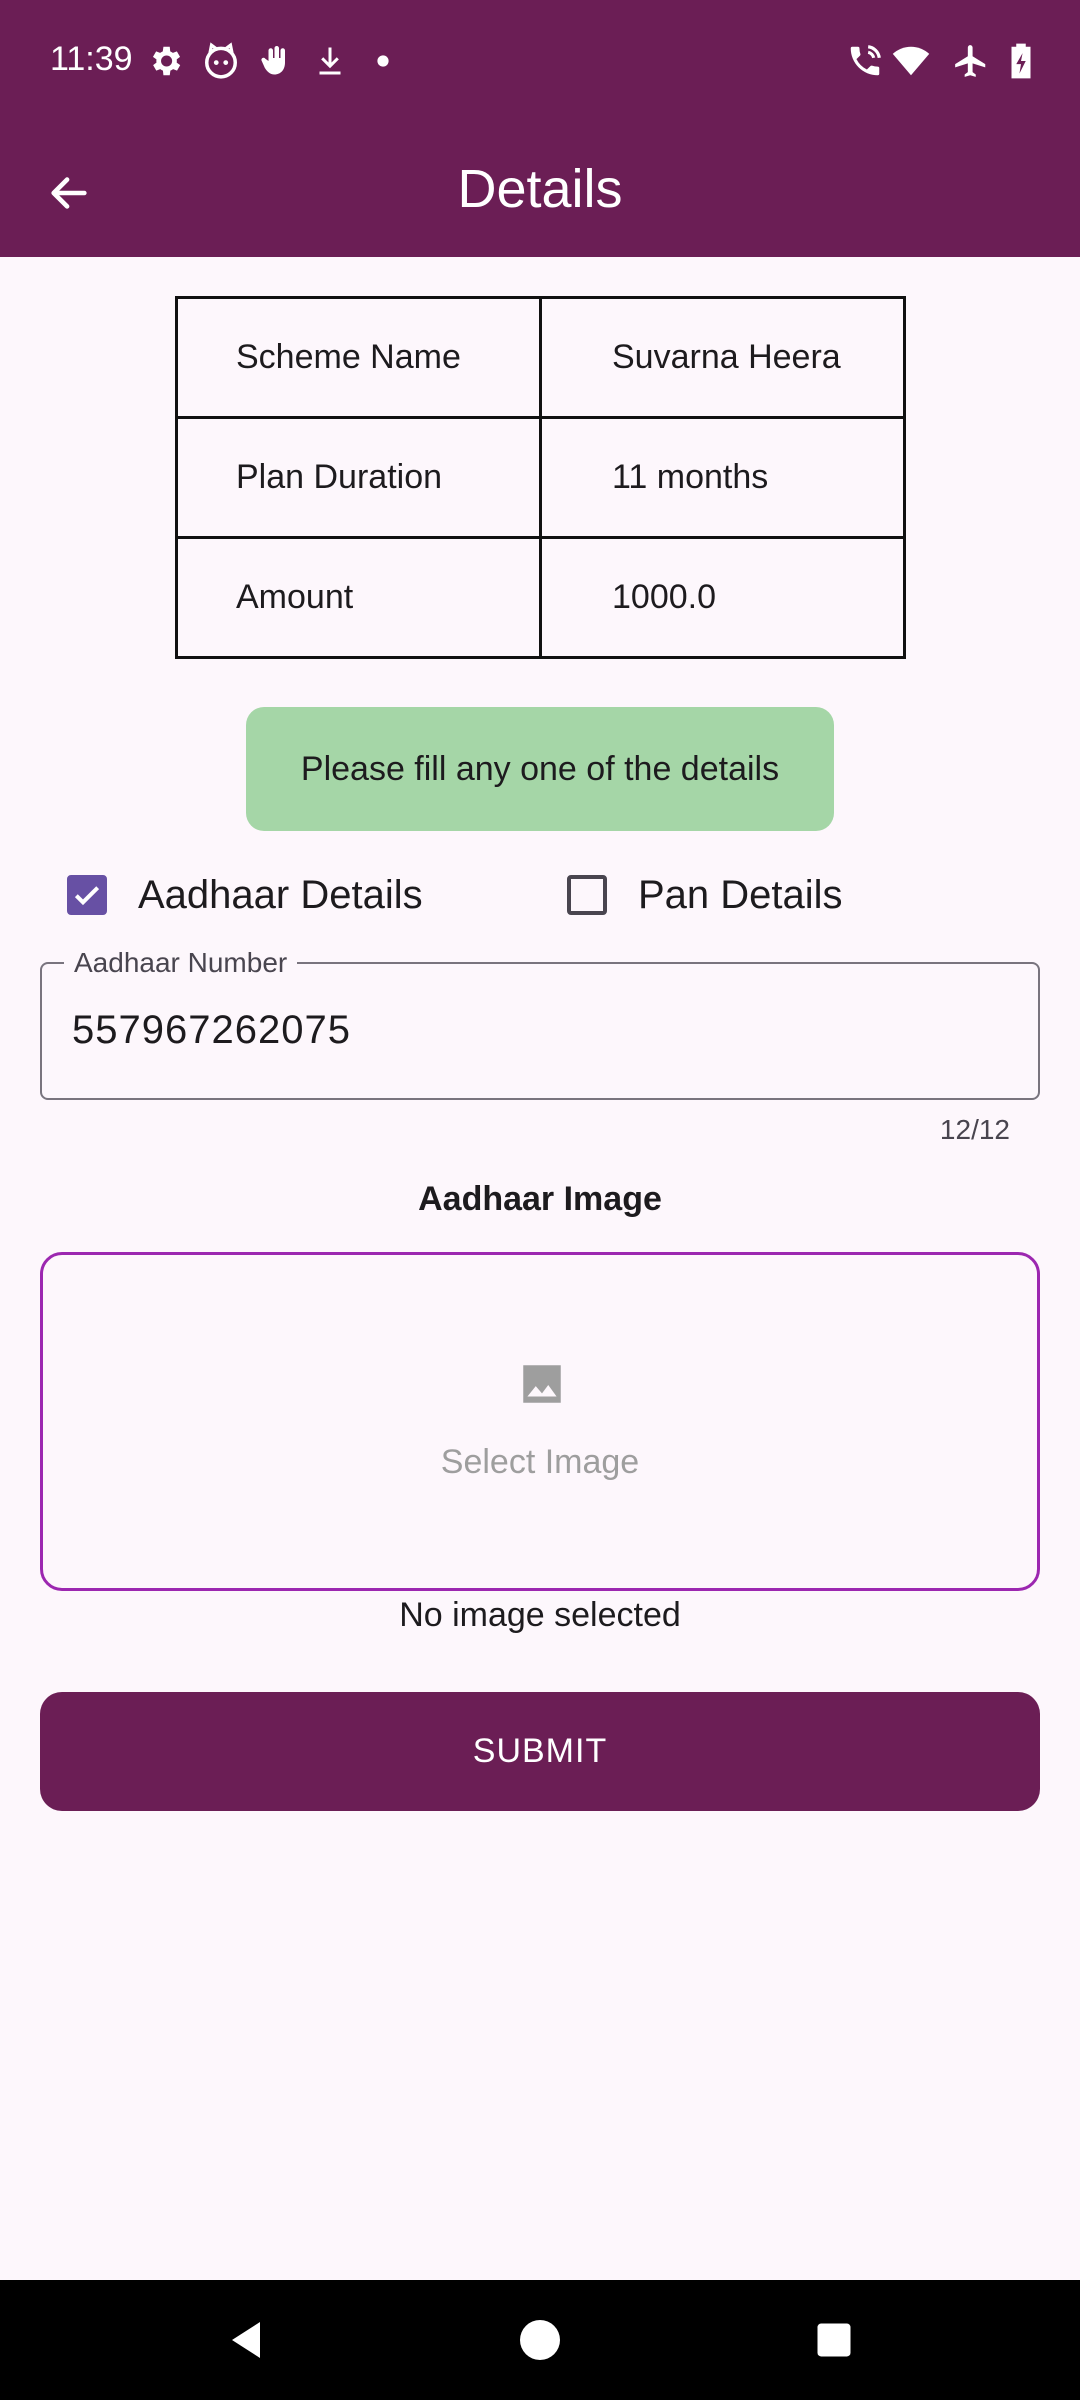 The height and width of the screenshot is (2400, 1080). Describe the element at coordinates (974, 1129) in the screenshot. I see `character-counter: 12/12` at that location.